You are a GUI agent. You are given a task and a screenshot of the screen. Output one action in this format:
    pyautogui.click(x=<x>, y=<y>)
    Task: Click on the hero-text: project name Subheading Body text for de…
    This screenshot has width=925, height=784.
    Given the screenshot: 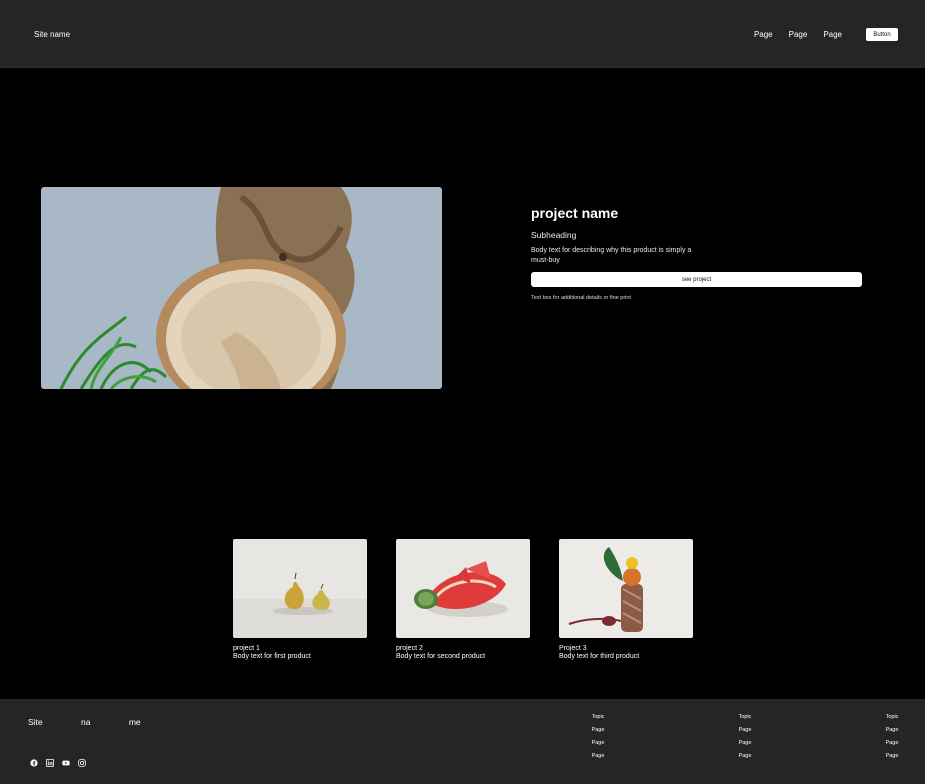 What is the action you would take?
    pyautogui.click(x=698, y=252)
    